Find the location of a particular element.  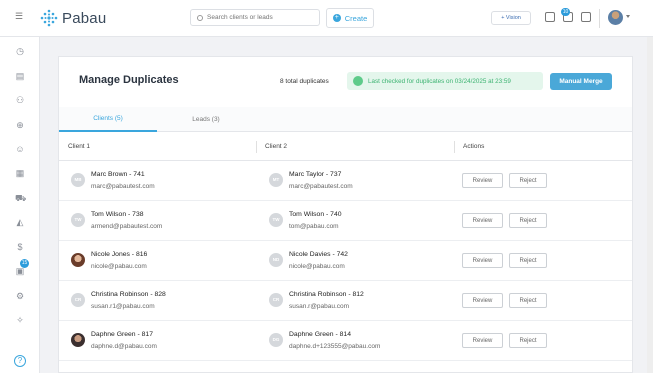

cart-icon: ⛟ is located at coordinates (20, 198).